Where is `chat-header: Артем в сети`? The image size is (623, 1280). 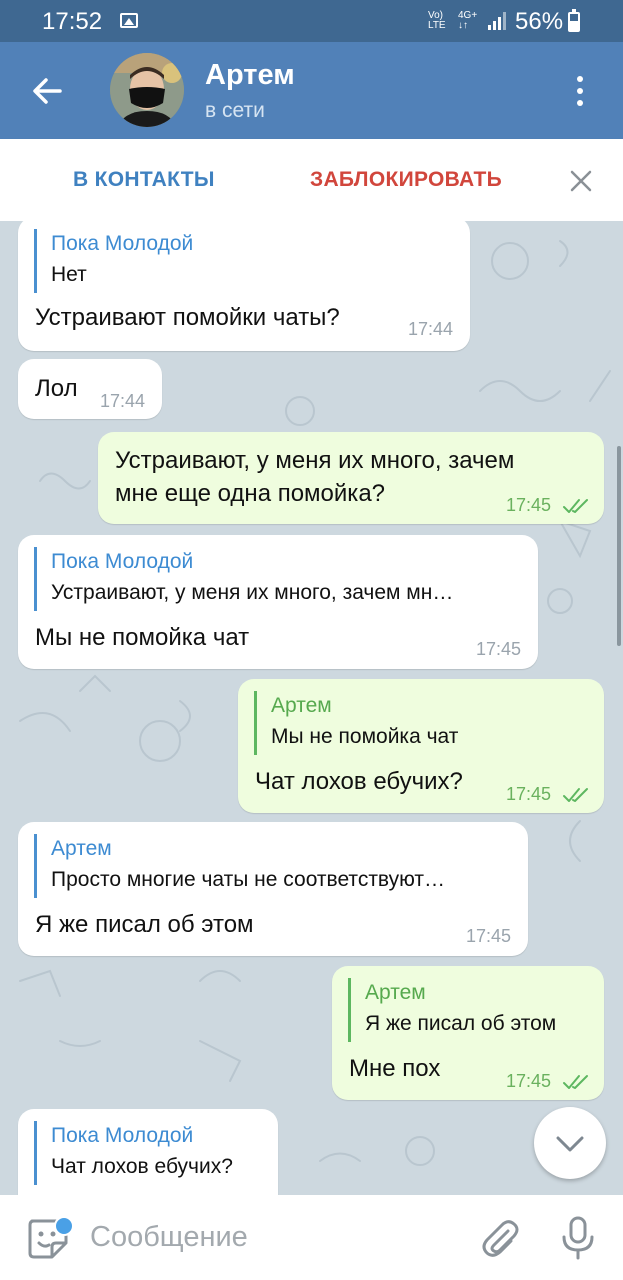 chat-header: Артем в сети is located at coordinates (311, 90).